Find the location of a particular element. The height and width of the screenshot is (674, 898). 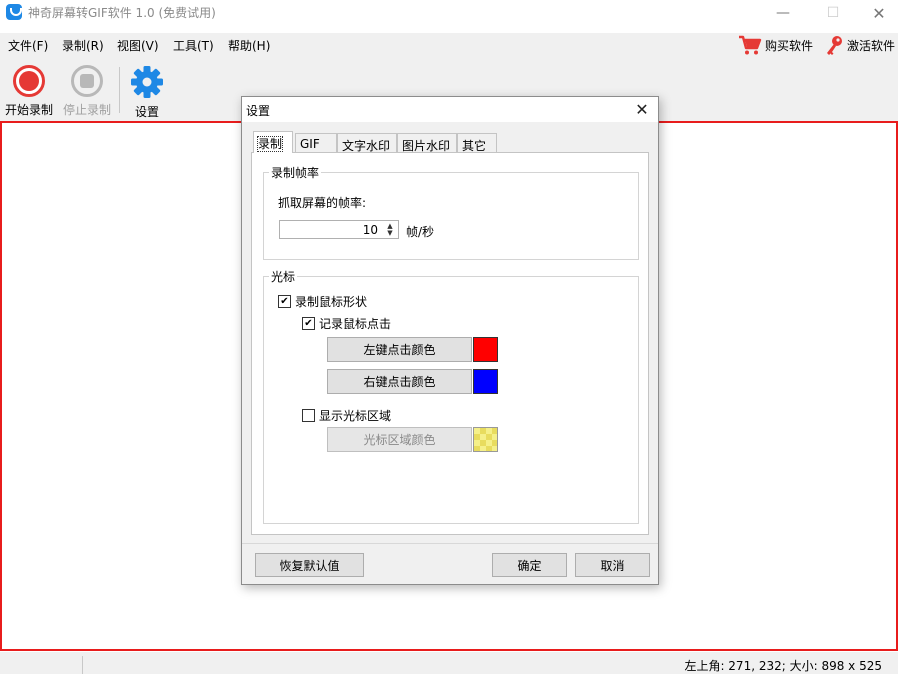

start-recording-label: 开始录制 is located at coordinates (28, 110).